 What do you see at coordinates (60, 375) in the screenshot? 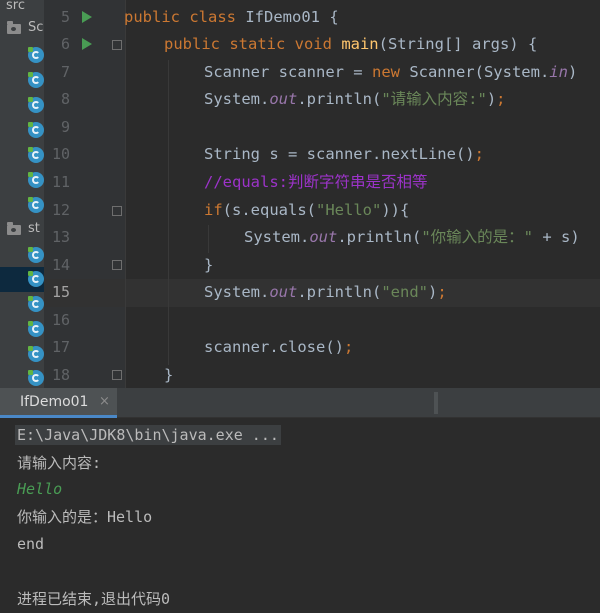
I see `line-number: 18` at bounding box center [60, 375].